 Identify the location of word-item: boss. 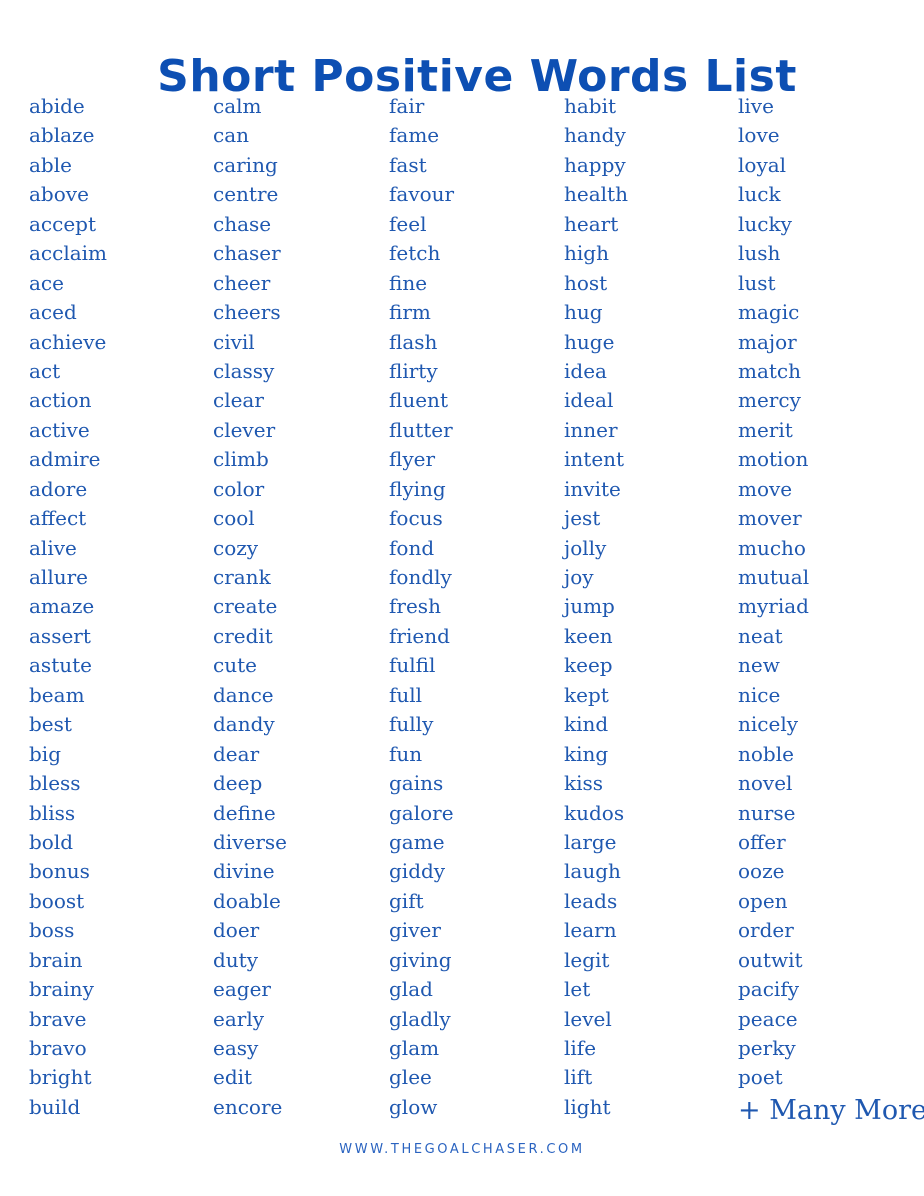
(52, 930).